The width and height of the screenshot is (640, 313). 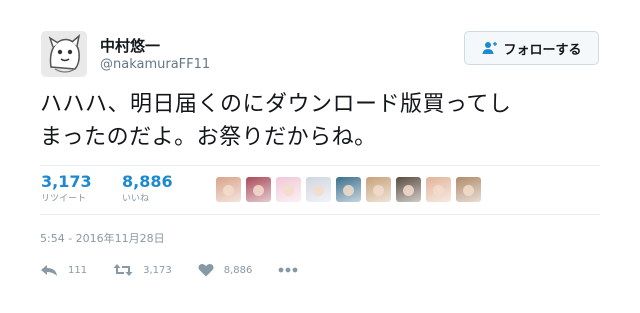 I want to click on follow-user-icon, so click(x=490, y=47).